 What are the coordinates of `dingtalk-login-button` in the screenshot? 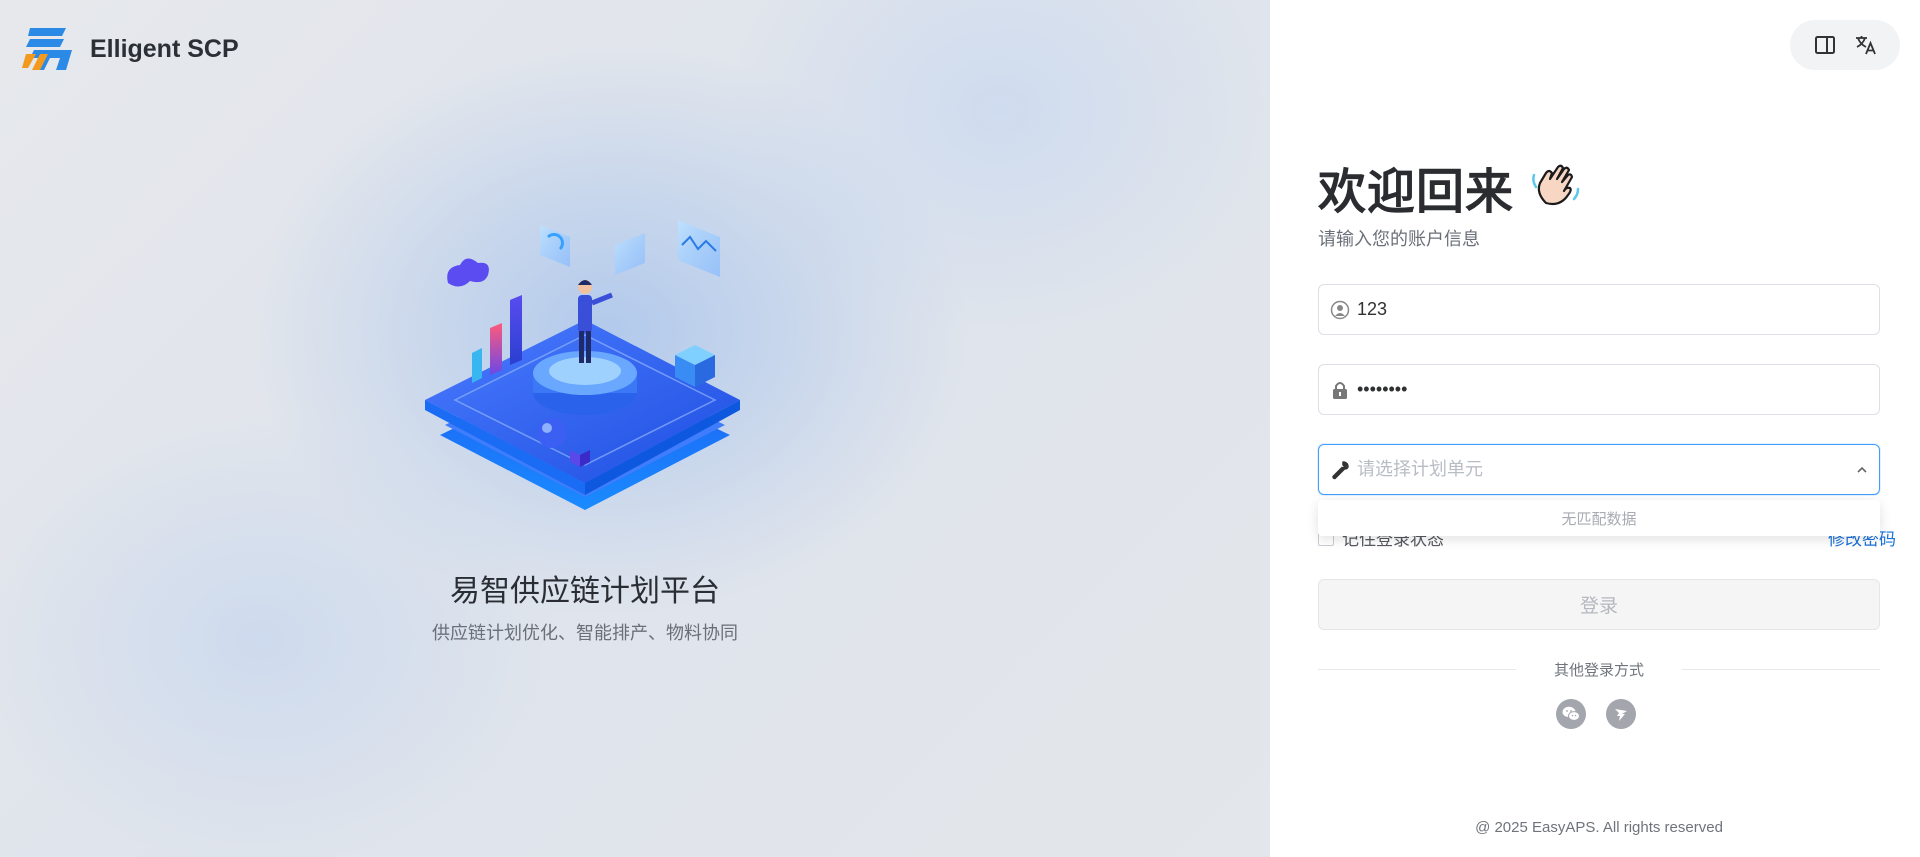 It's located at (1621, 714).